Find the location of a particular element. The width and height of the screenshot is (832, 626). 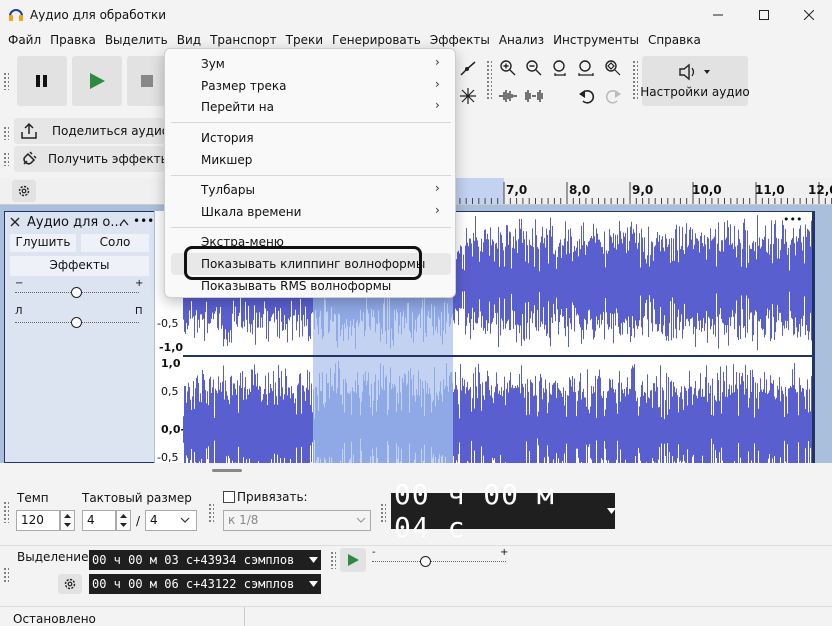

audio-setup-toolbar-grip is located at coordinates (635, 80).